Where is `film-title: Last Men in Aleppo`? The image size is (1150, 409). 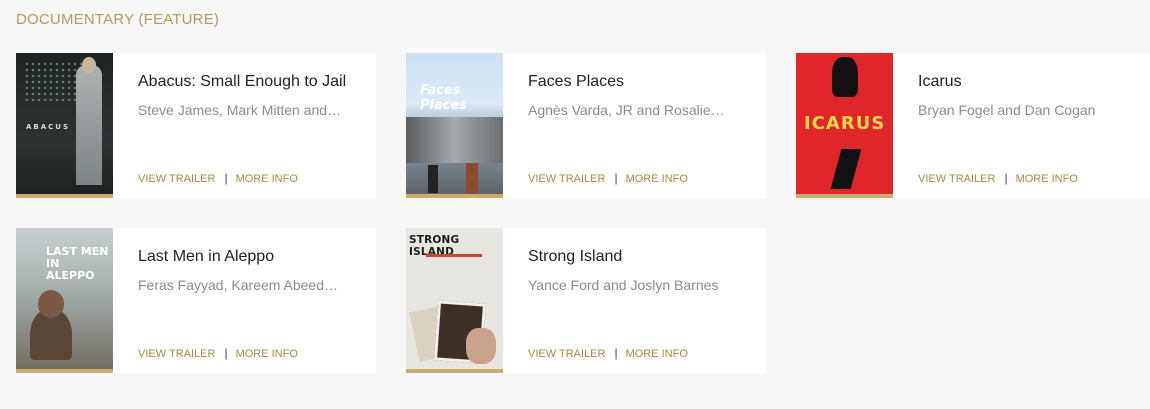
film-title: Last Men in Aleppo is located at coordinates (206, 256).